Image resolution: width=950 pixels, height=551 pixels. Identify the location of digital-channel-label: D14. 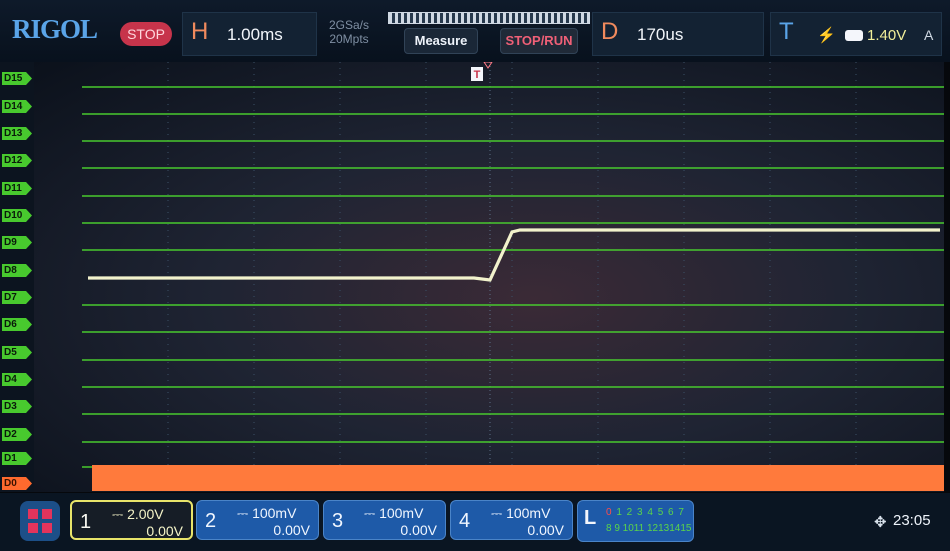
(17, 106).